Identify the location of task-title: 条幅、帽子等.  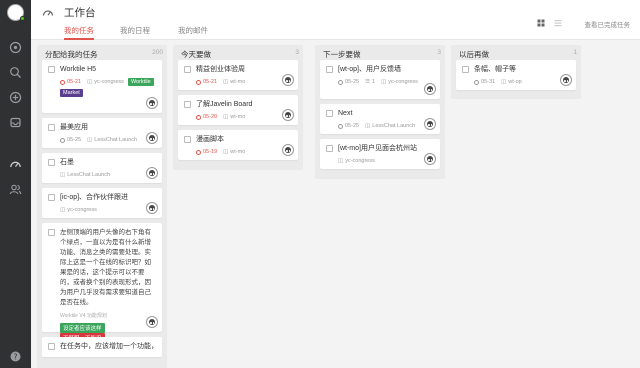
(495, 69).